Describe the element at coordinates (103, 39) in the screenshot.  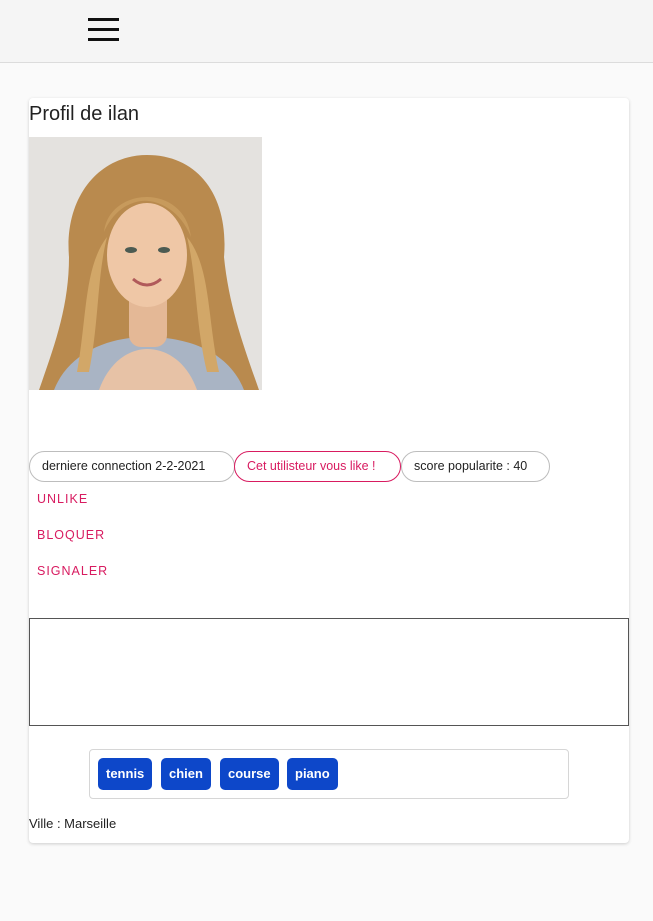
I see `hamburger-line-bottom` at that location.